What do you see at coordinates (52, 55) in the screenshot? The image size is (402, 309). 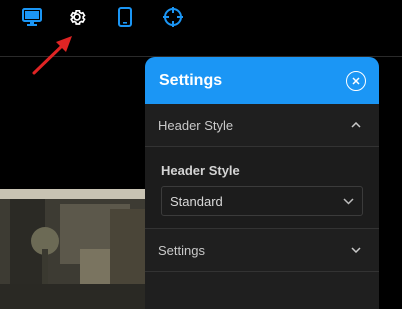 I see `red-arrow-annotation` at bounding box center [52, 55].